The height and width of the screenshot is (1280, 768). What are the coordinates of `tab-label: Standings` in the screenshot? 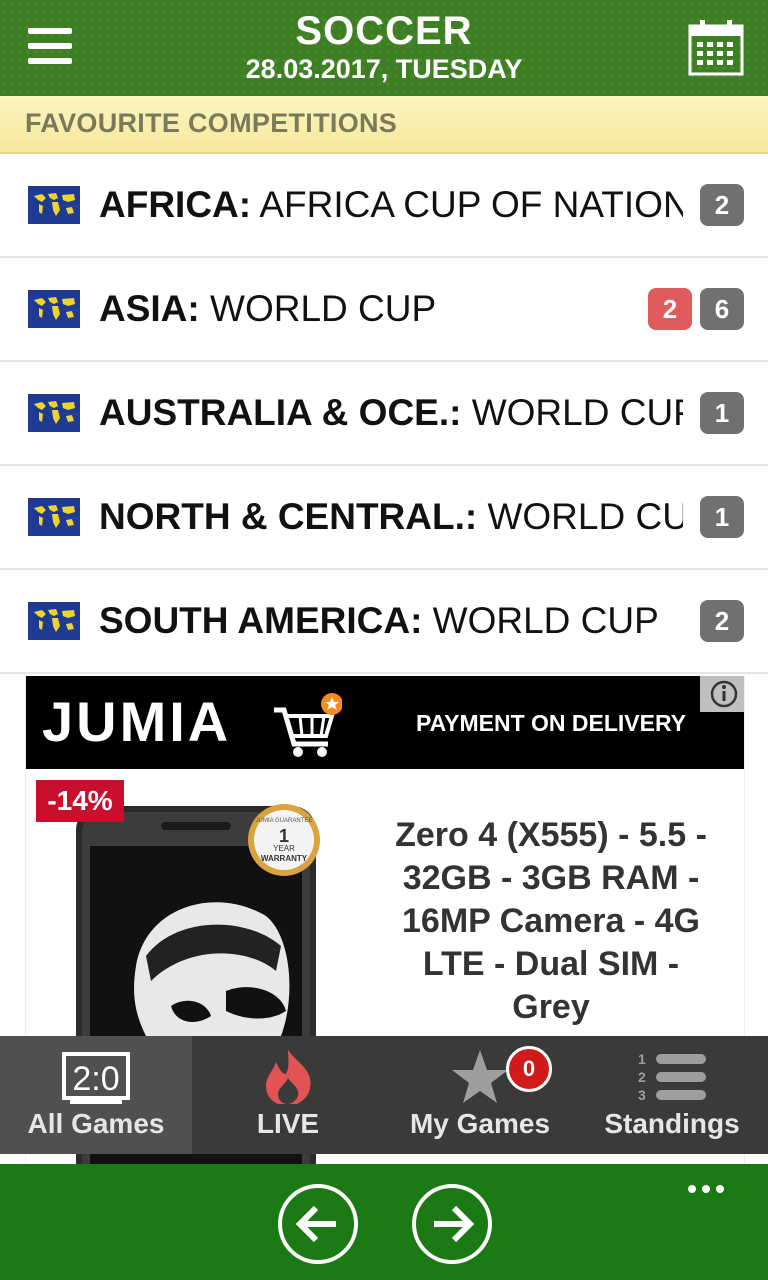 It's located at (672, 1123).